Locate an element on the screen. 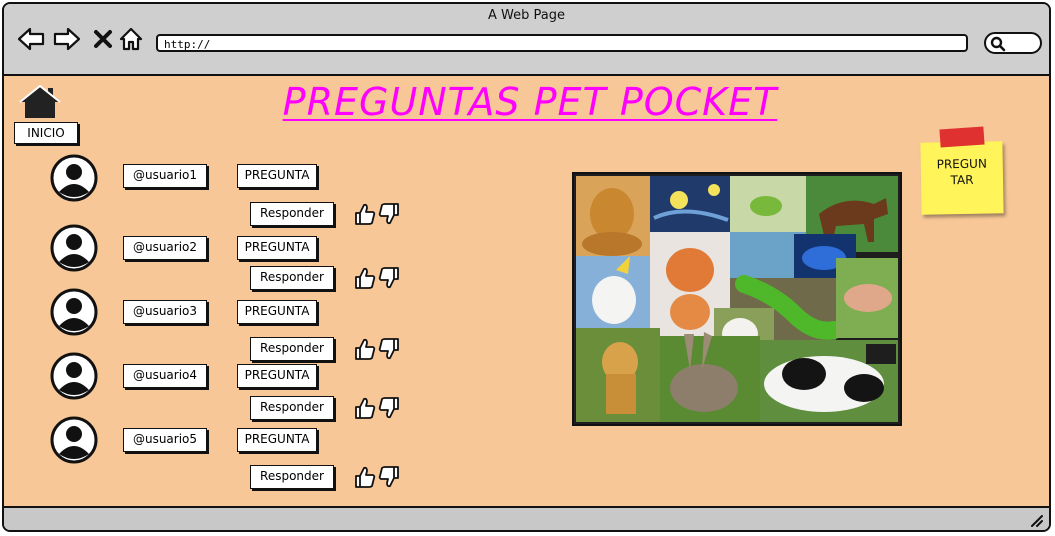 The height and width of the screenshot is (536, 1055). username-label: @usuario3 is located at coordinates (165, 312).